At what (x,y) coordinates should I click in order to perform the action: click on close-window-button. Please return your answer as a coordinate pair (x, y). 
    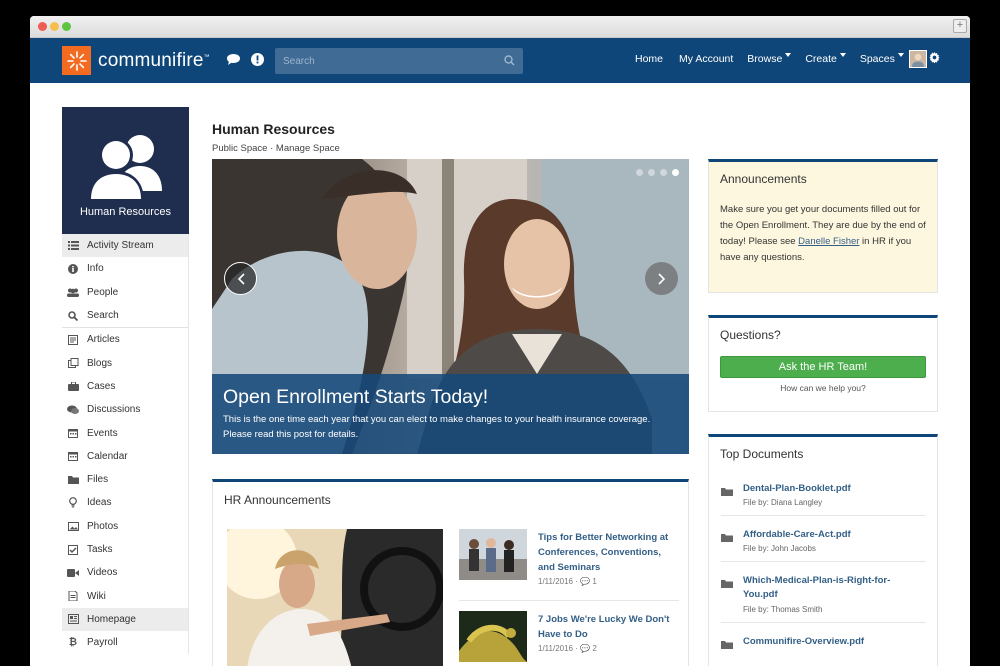
    Looking at the image, I should click on (42, 26).